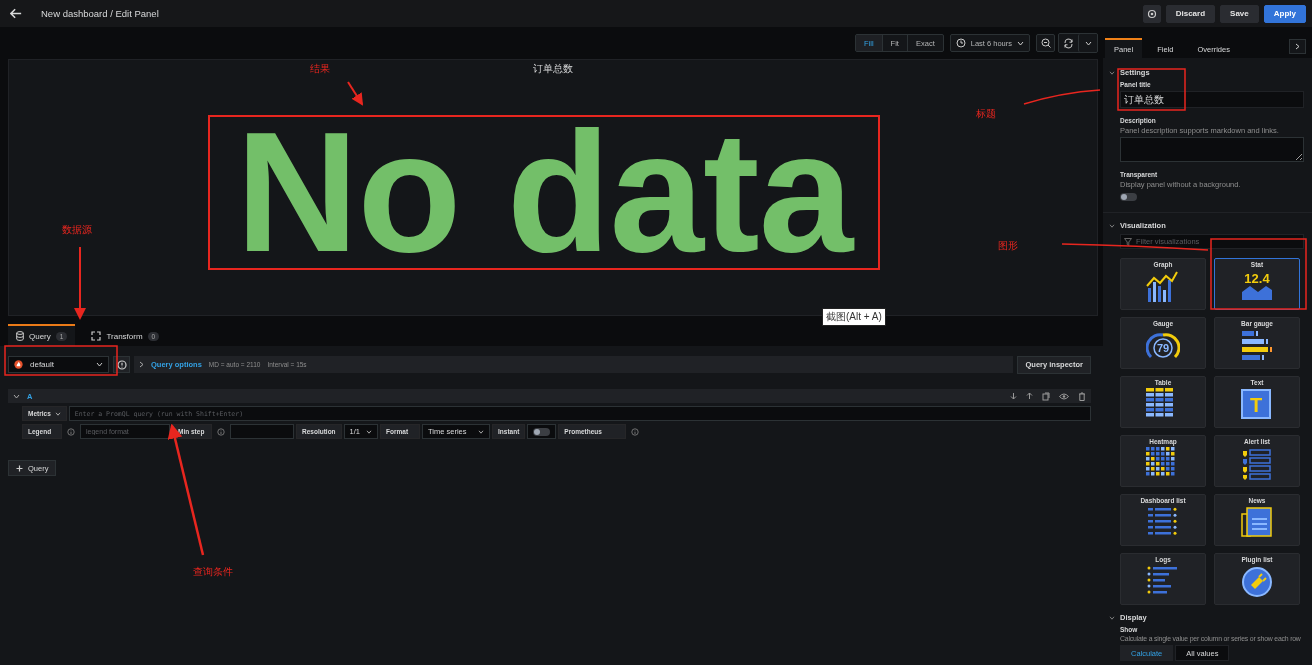 This screenshot has width=1312, height=665. Describe the element at coordinates (100, 13) in the screenshot. I see `window-title: New dashboard / Edit Panel` at that location.